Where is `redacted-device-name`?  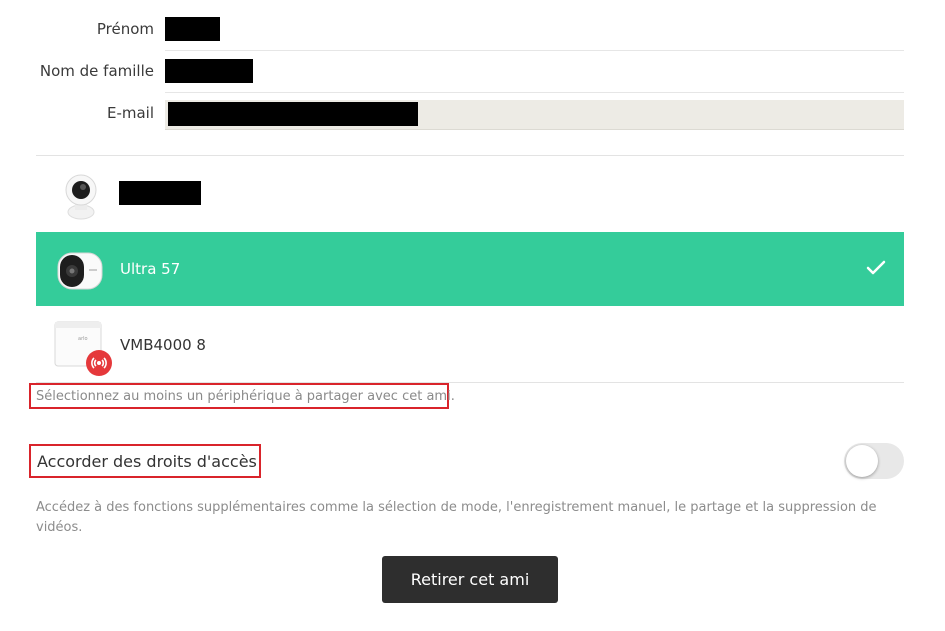 redacted-device-name is located at coordinates (160, 193).